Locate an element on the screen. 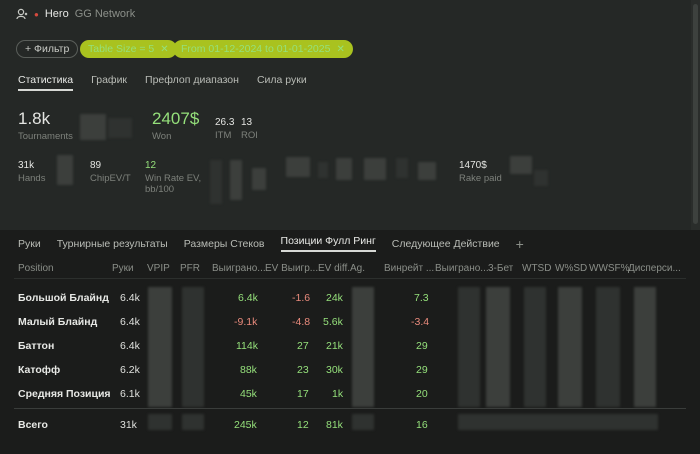  stat-label: Win Rate EV, is located at coordinates (173, 178).